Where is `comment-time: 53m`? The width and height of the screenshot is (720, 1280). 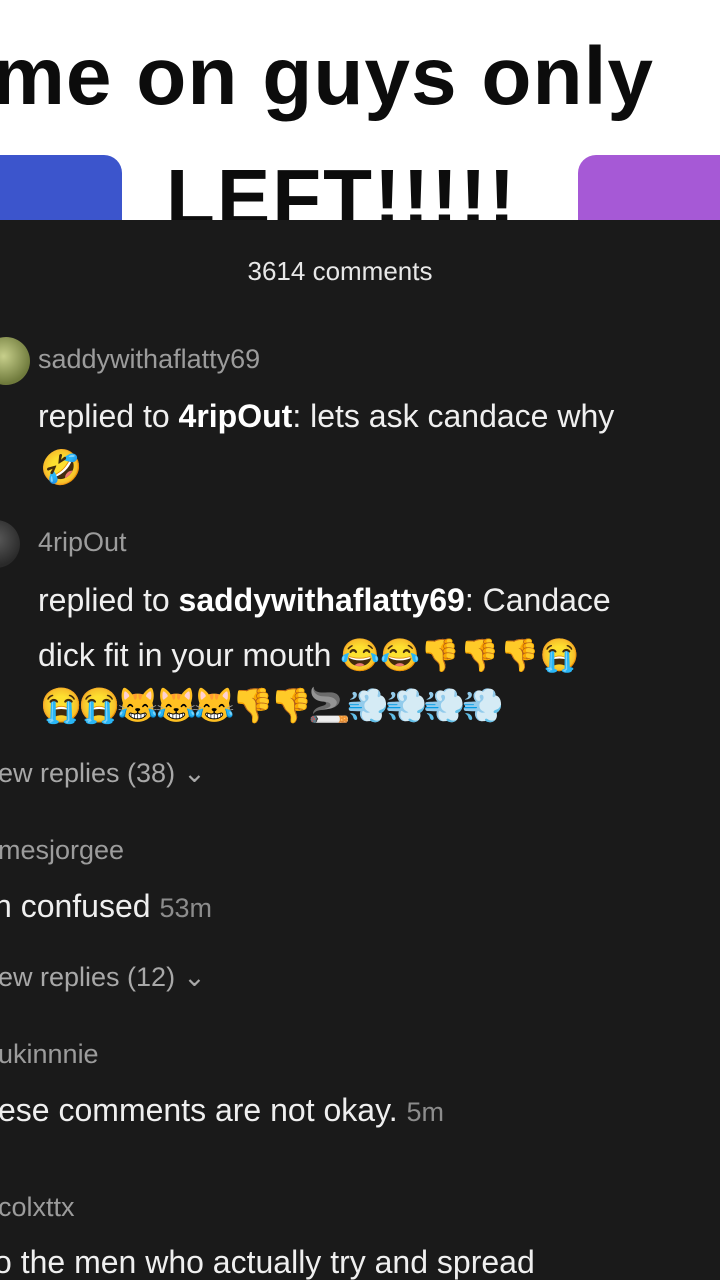
comment-time: 53m is located at coordinates (185, 908).